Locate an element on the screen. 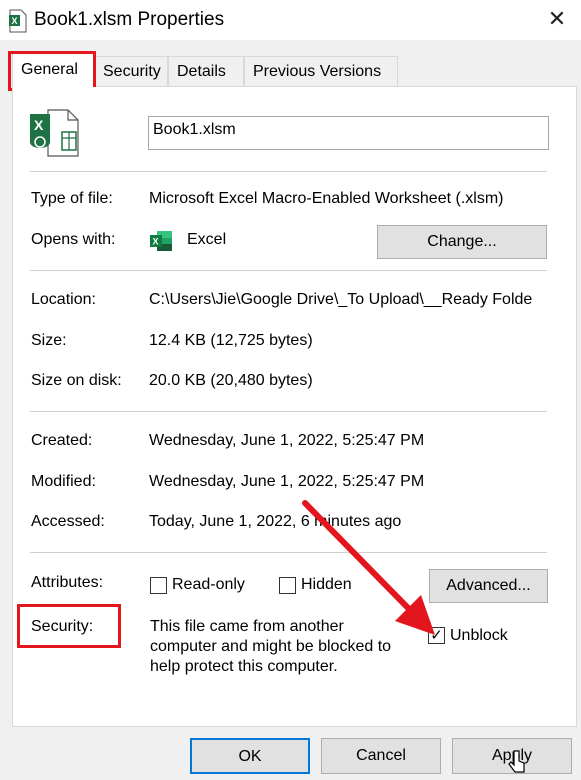 Image resolution: width=581 pixels, height=780 pixels. tab-security-label: Security is located at coordinates (132, 71).